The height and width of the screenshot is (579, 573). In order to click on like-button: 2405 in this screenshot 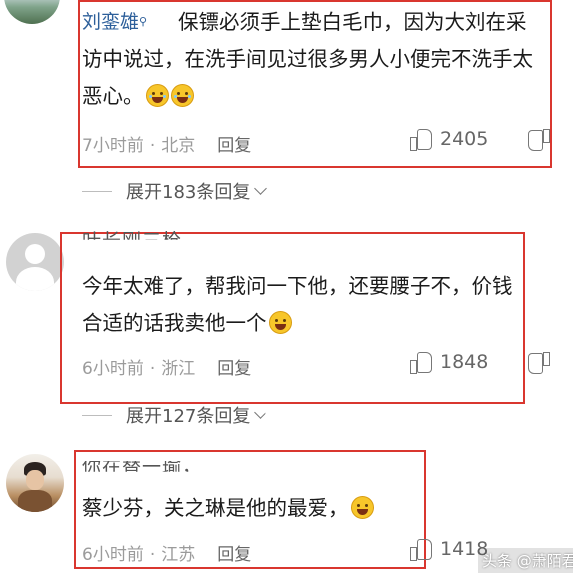, I will do `click(449, 139)`.